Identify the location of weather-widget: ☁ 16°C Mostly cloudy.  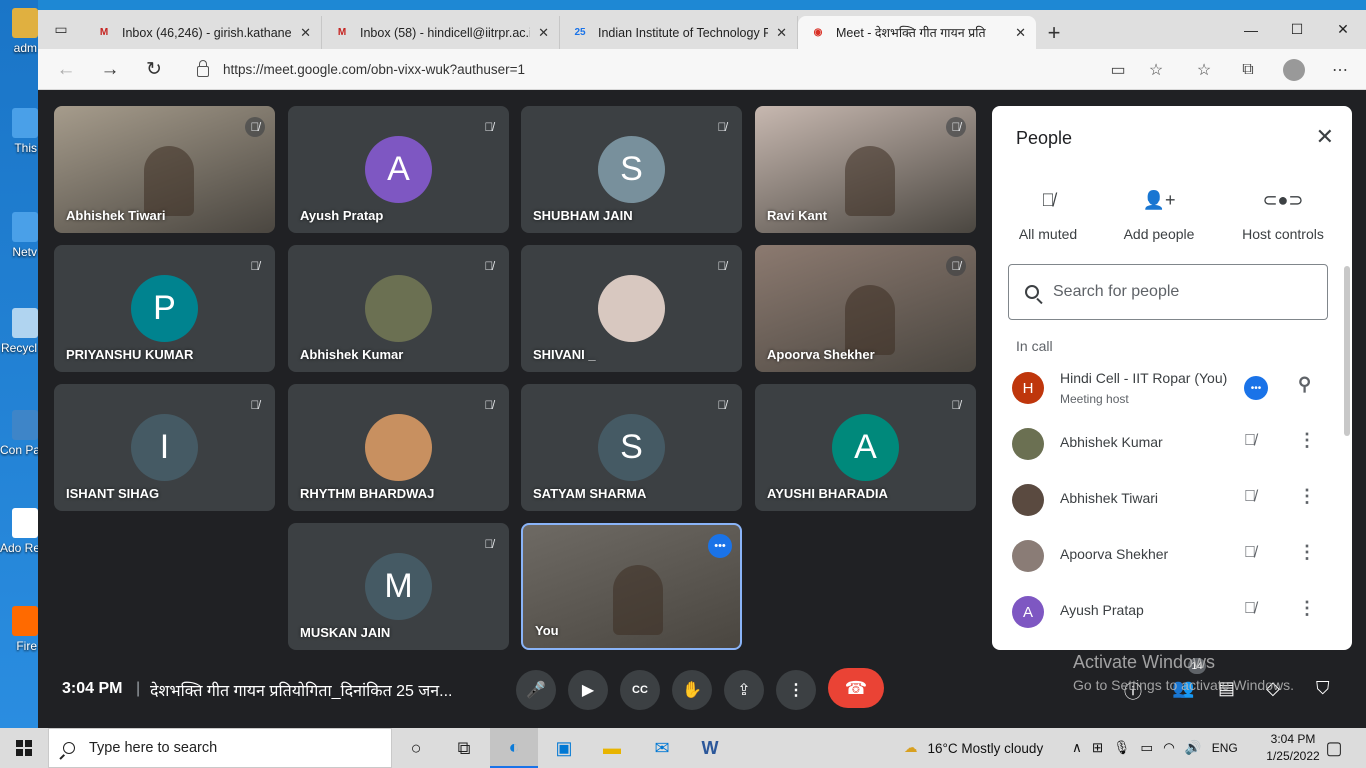
(973, 748).